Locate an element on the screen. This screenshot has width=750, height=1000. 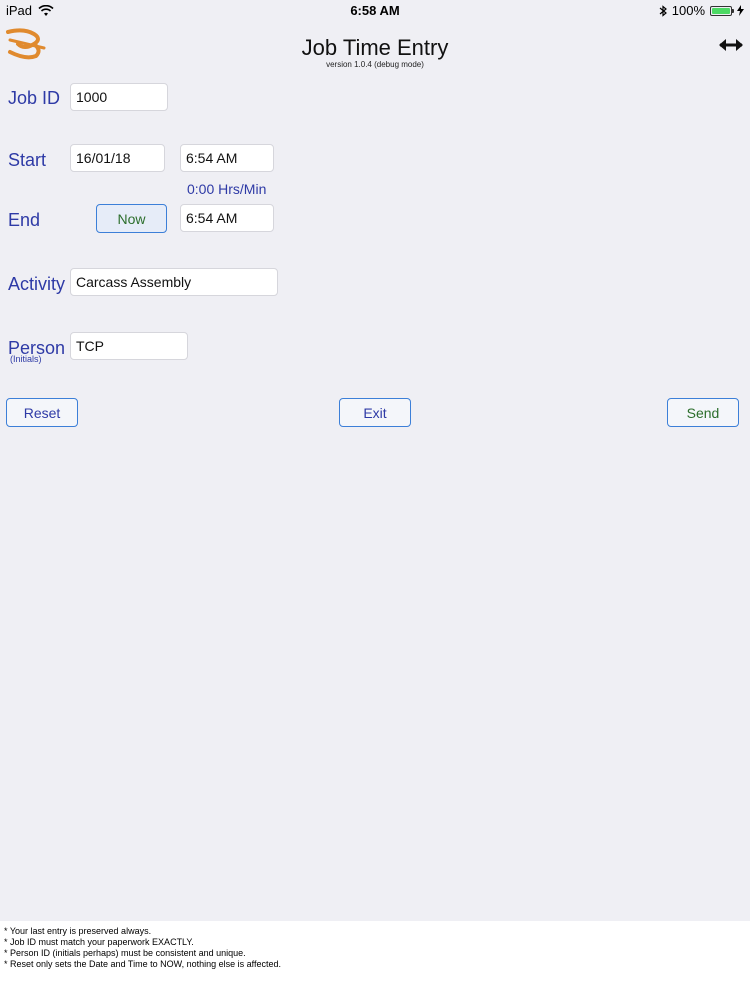
activity-input: Carcass Assembly is located at coordinates (174, 282).